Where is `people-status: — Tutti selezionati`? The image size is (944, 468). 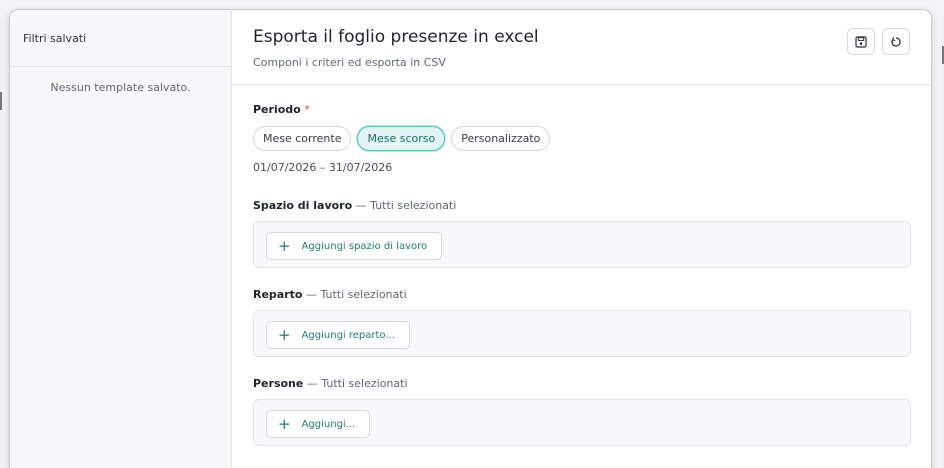 people-status: — Tutti selezionati is located at coordinates (357, 383).